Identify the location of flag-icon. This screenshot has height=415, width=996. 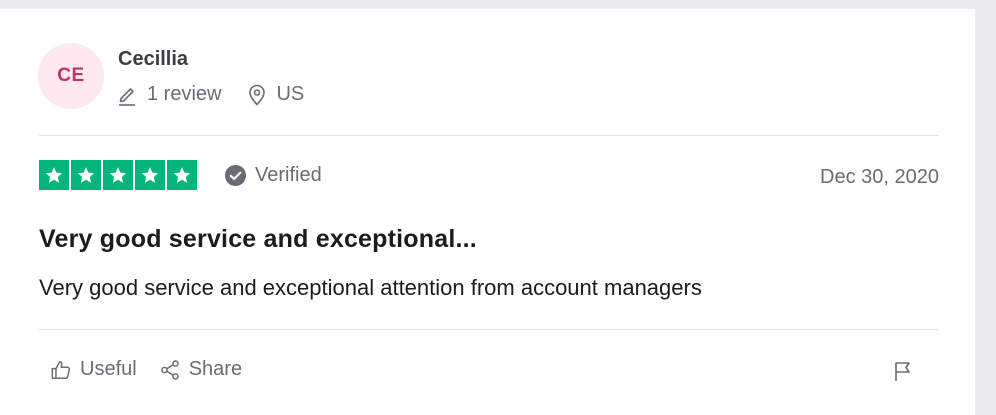
(903, 371).